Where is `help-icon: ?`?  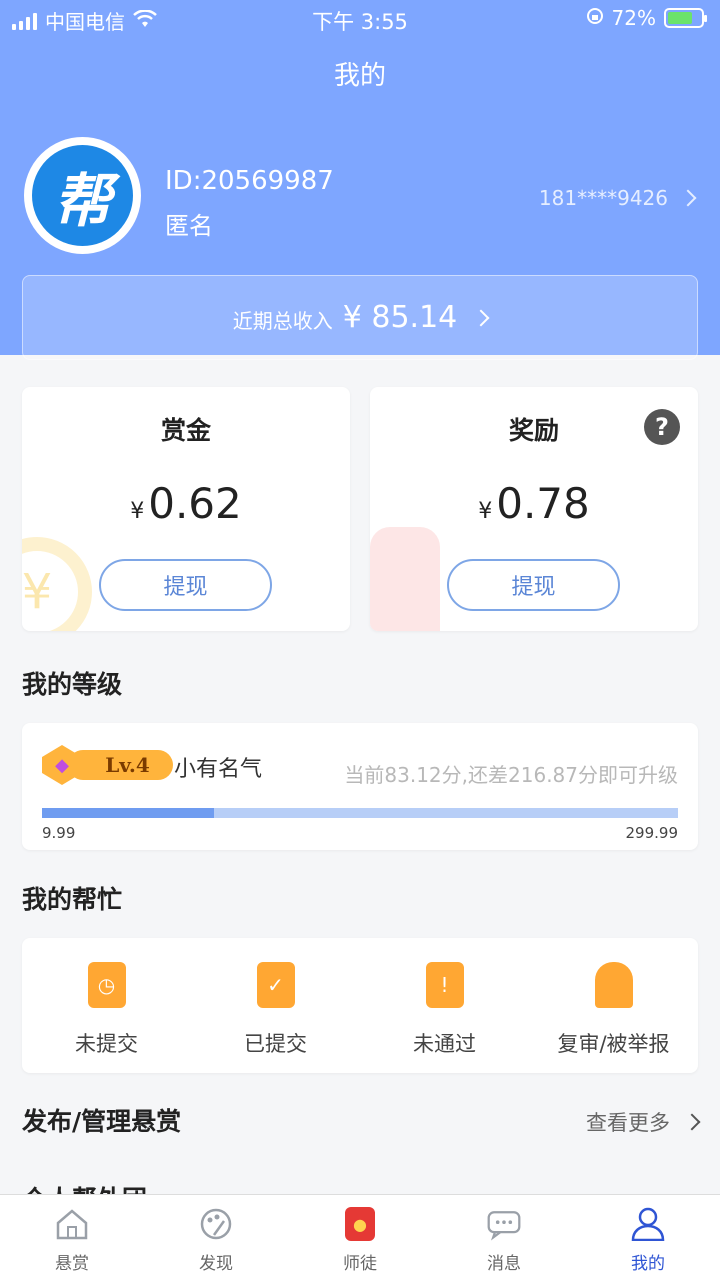
help-icon: ? is located at coordinates (662, 427).